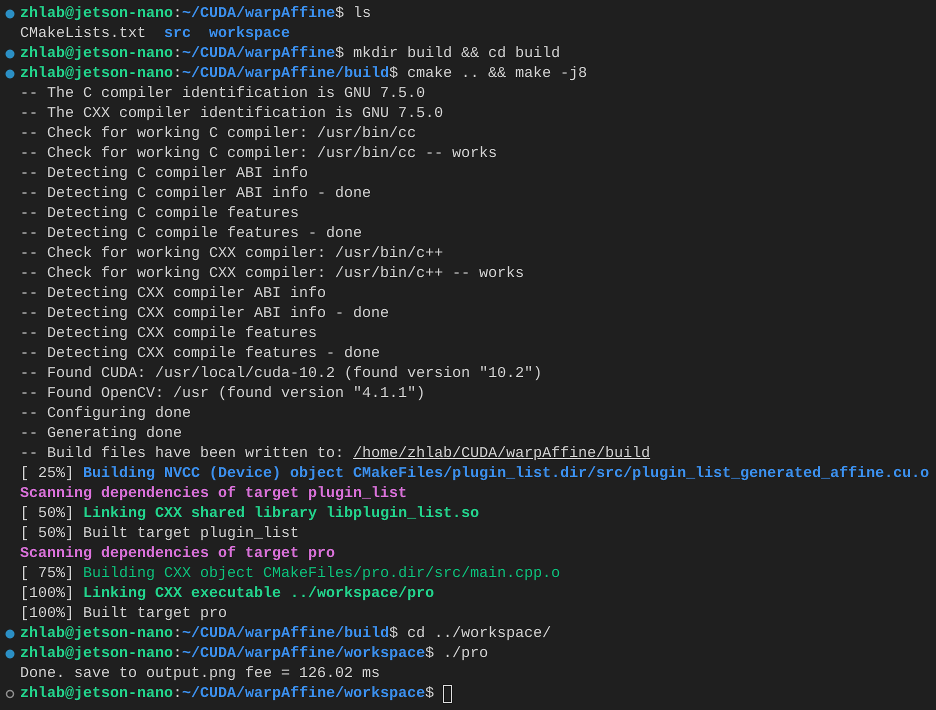 The image size is (936, 710). Describe the element at coordinates (200, 354) in the screenshot. I see `terminal-line: -- Detecting CXX compile features - done` at that location.